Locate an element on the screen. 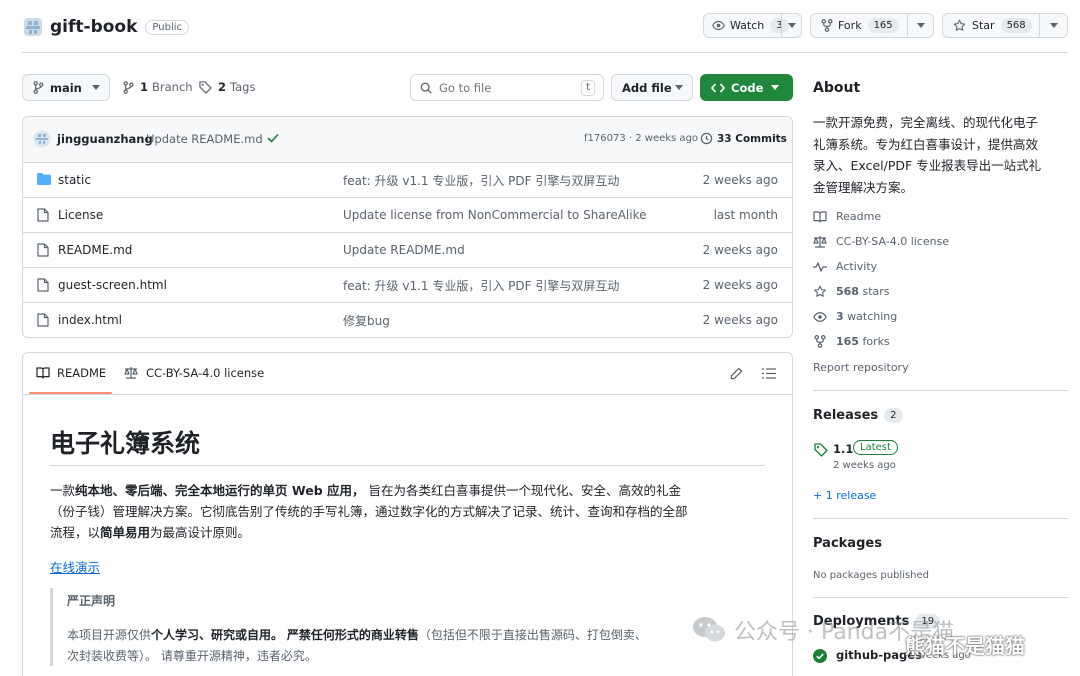 This screenshot has height=676, width=1080. watching-count: 3 is located at coordinates (840, 316).